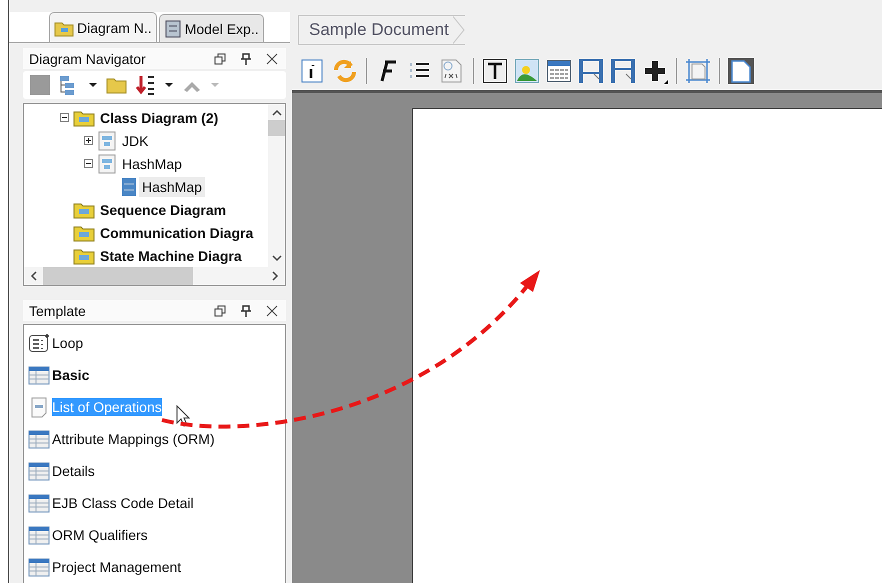 This screenshot has height=583, width=882. I want to click on template-item: Project Management, so click(117, 567).